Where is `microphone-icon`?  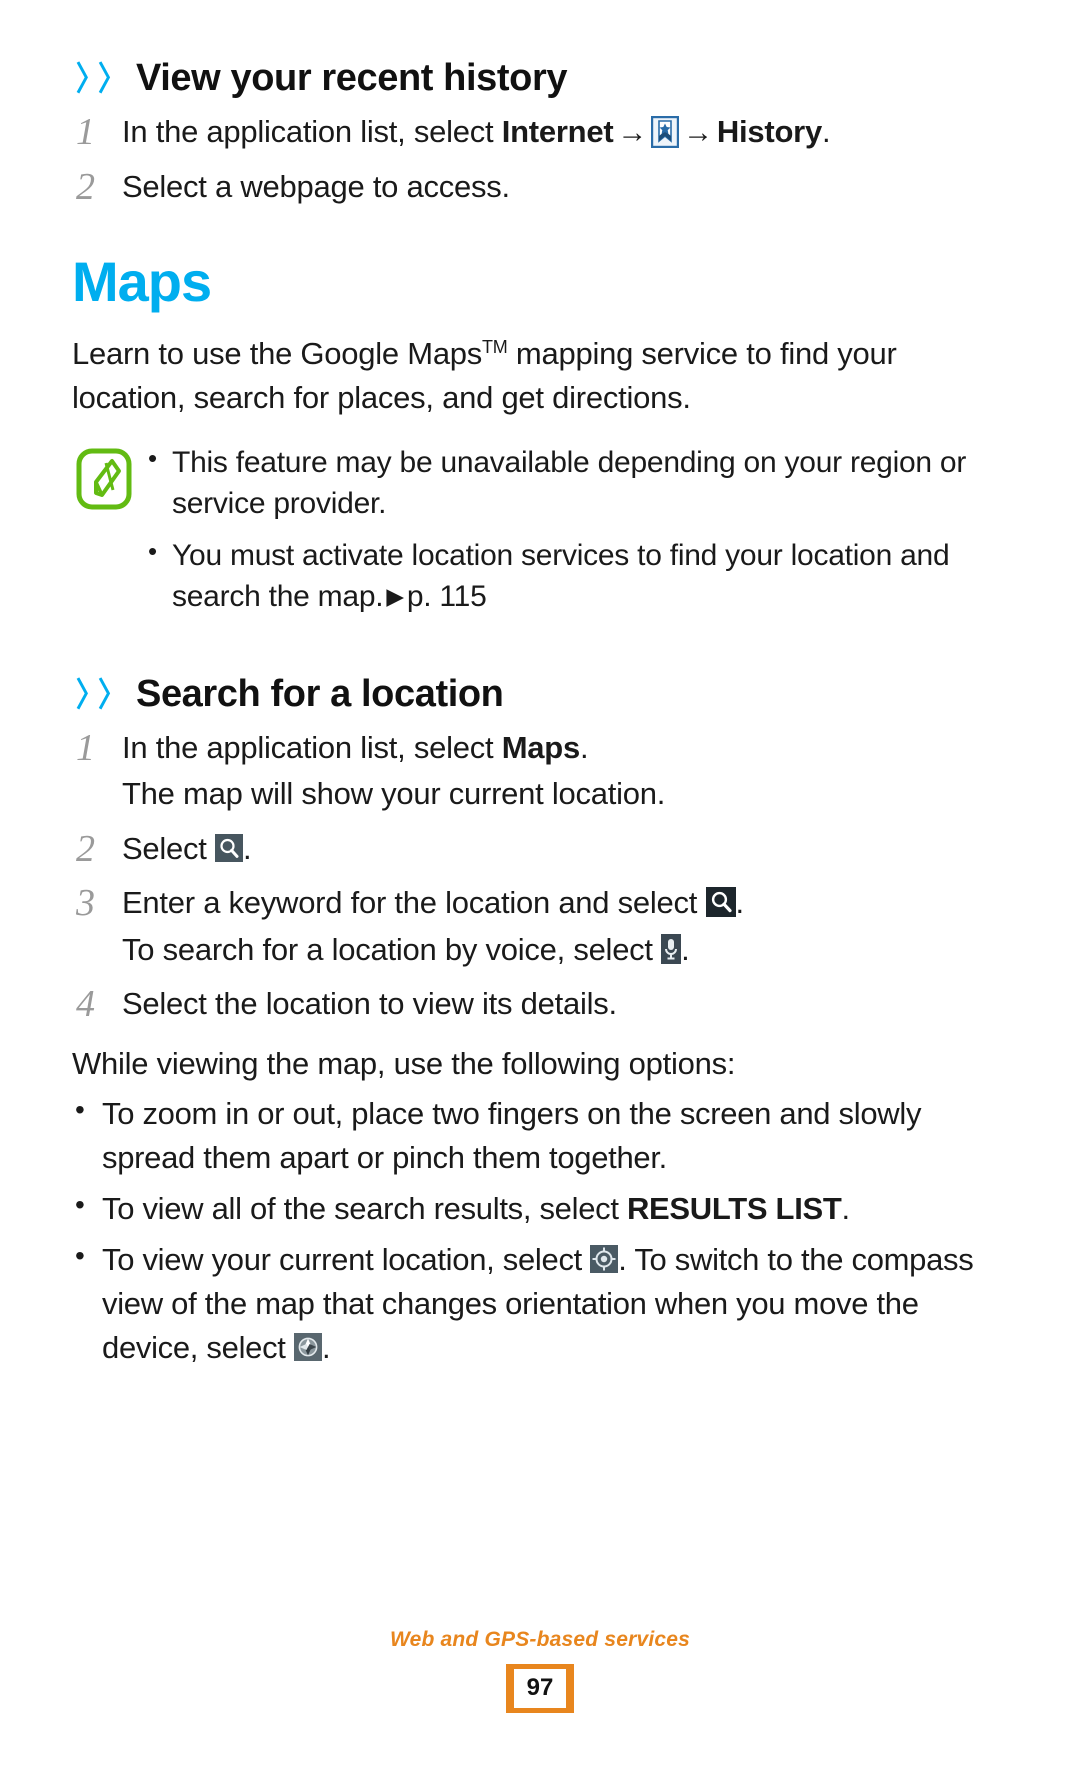 microphone-icon is located at coordinates (671, 947).